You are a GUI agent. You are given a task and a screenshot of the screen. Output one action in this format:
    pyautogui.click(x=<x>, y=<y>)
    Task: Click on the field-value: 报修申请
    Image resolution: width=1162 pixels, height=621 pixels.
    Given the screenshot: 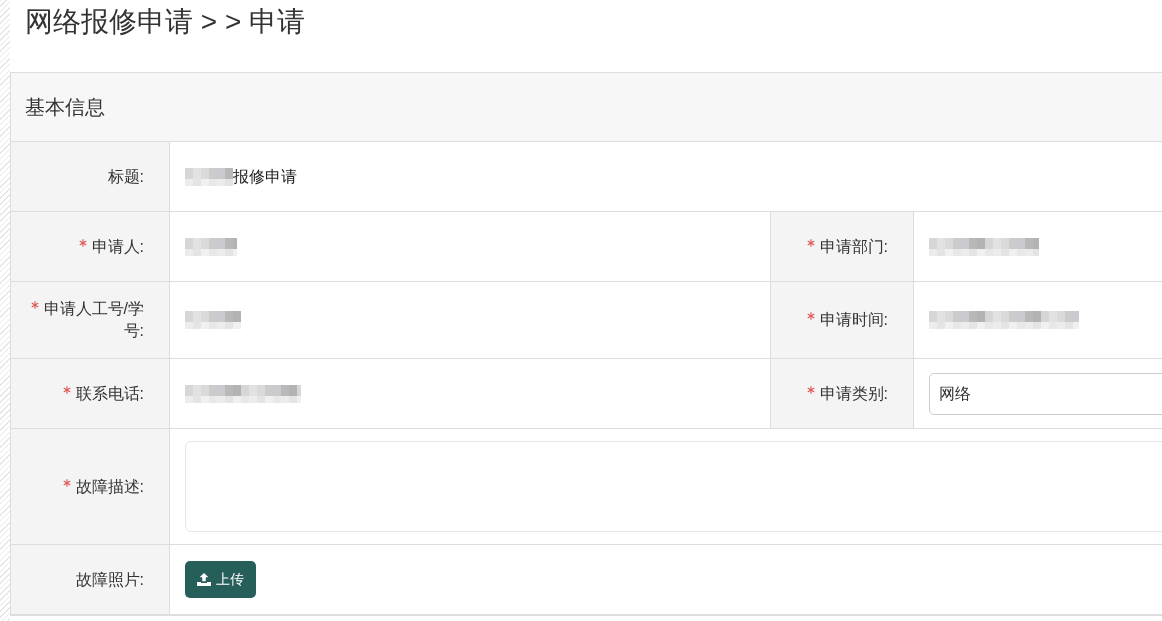 What is the action you would take?
    pyautogui.click(x=265, y=176)
    